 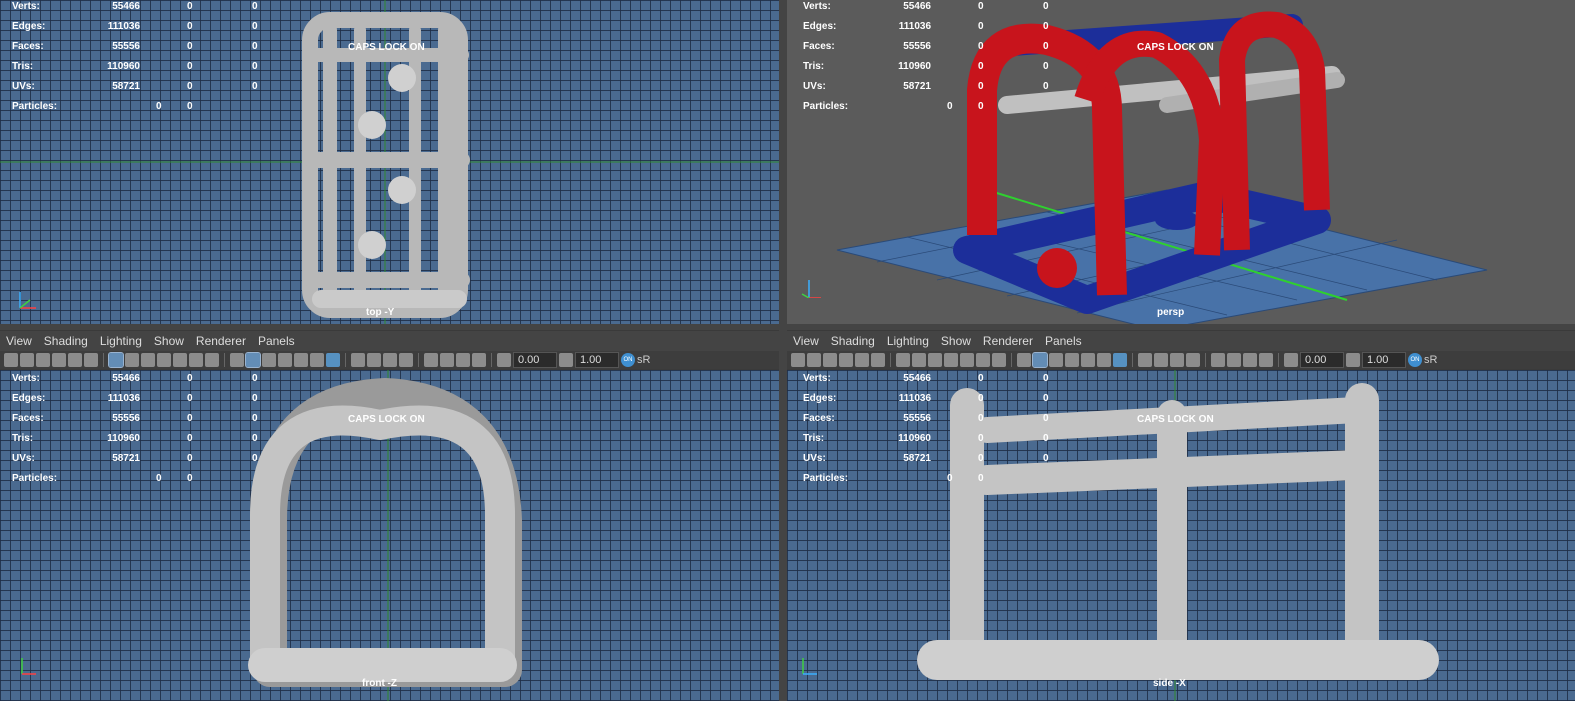 What do you see at coordinates (380, 312) in the screenshot?
I see `camera-label-top: top -Y` at bounding box center [380, 312].